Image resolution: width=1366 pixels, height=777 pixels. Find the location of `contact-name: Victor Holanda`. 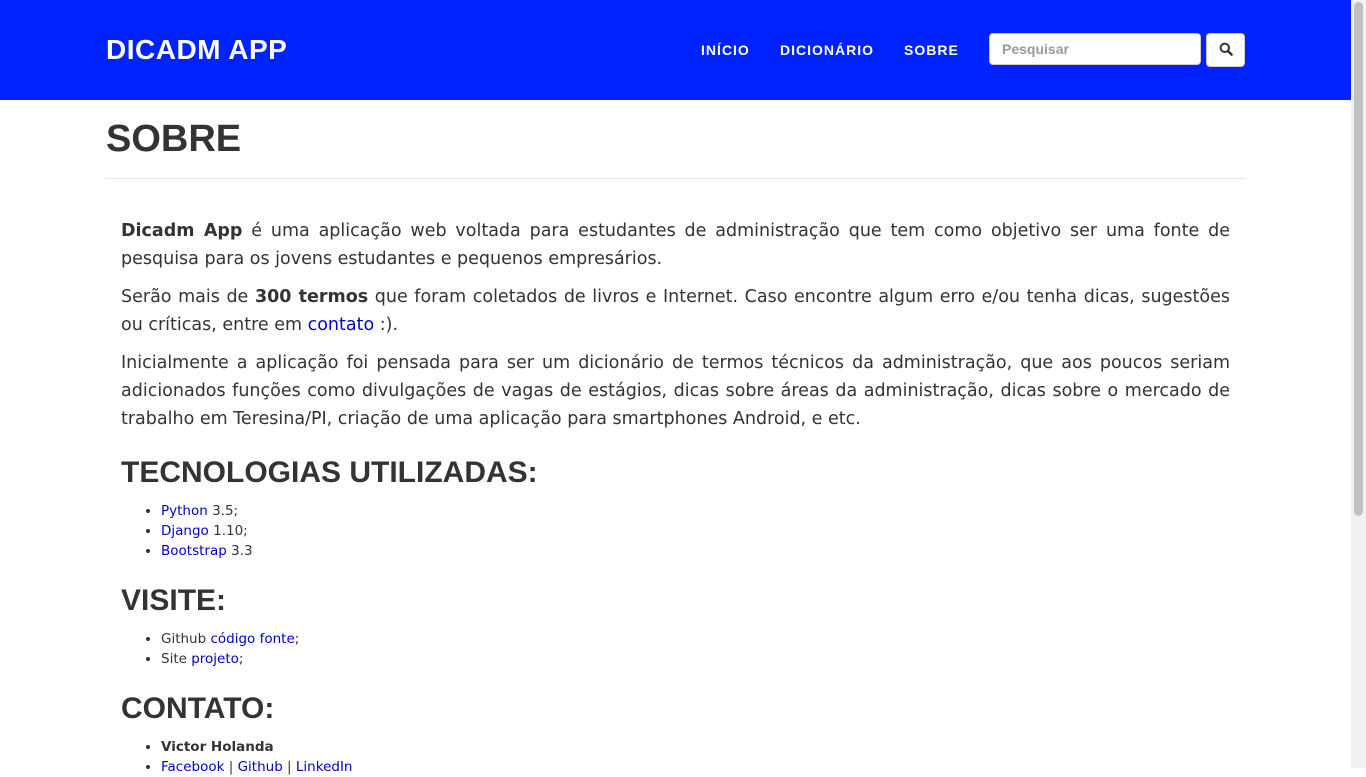

contact-name: Victor Holanda is located at coordinates (217, 747).